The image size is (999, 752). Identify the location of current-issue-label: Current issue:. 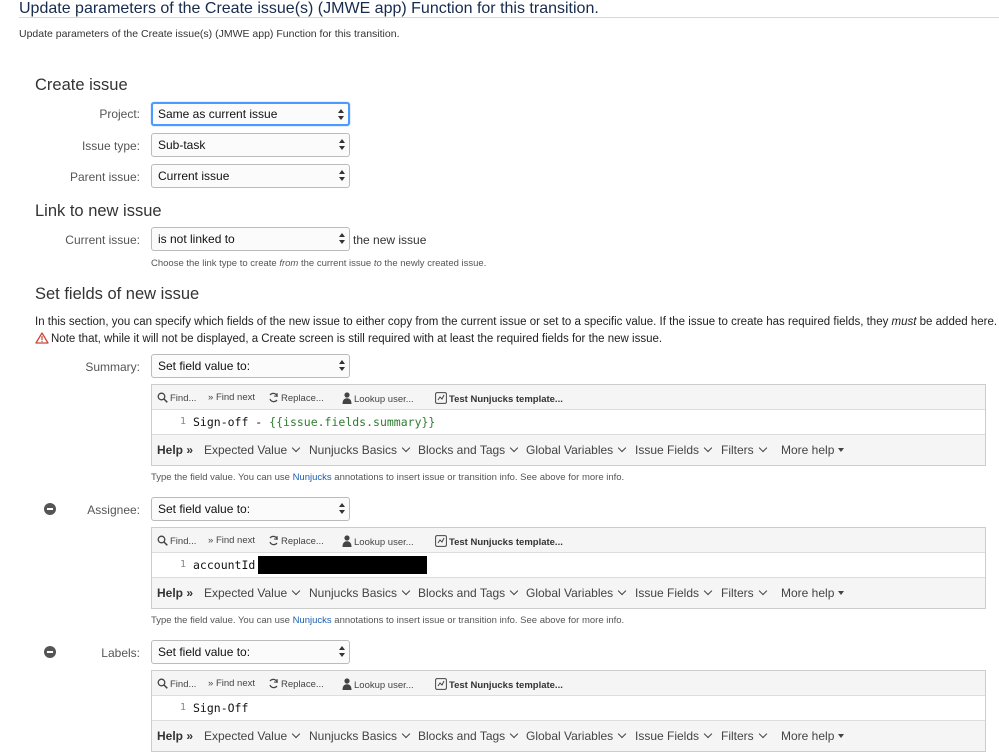
(102, 240).